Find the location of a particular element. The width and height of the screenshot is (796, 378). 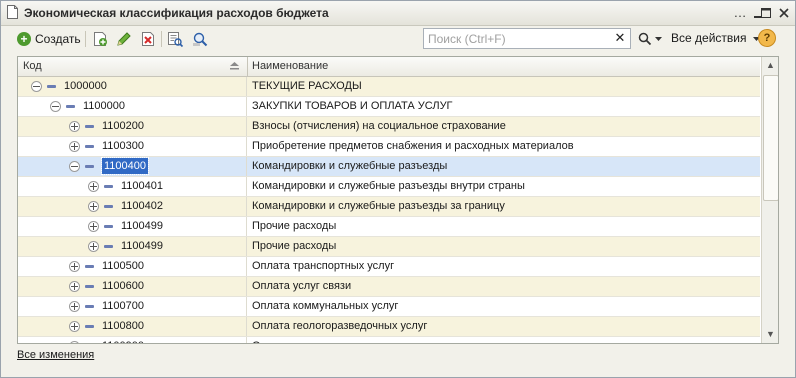

all-changes-link: Все изменения is located at coordinates (55, 355).